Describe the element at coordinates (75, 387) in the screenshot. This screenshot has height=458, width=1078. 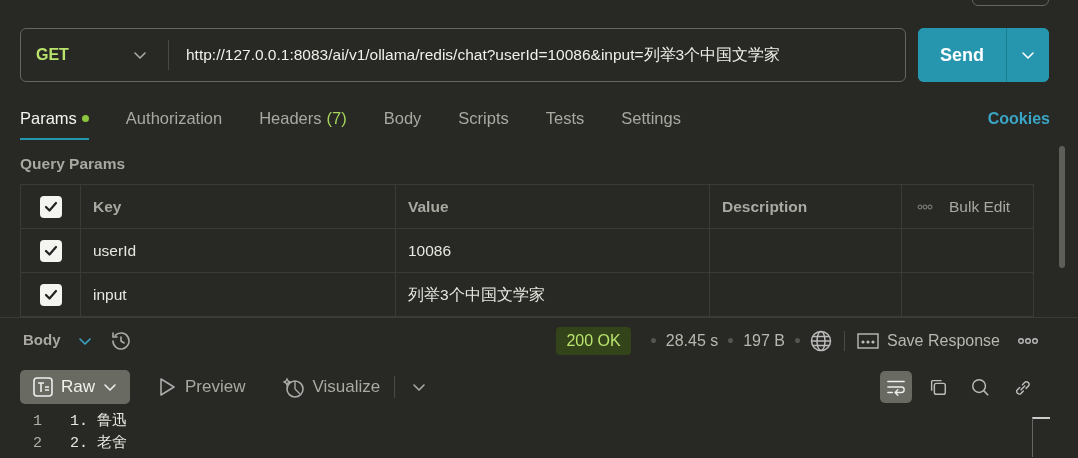
I see `view-tab: Raw` at that location.